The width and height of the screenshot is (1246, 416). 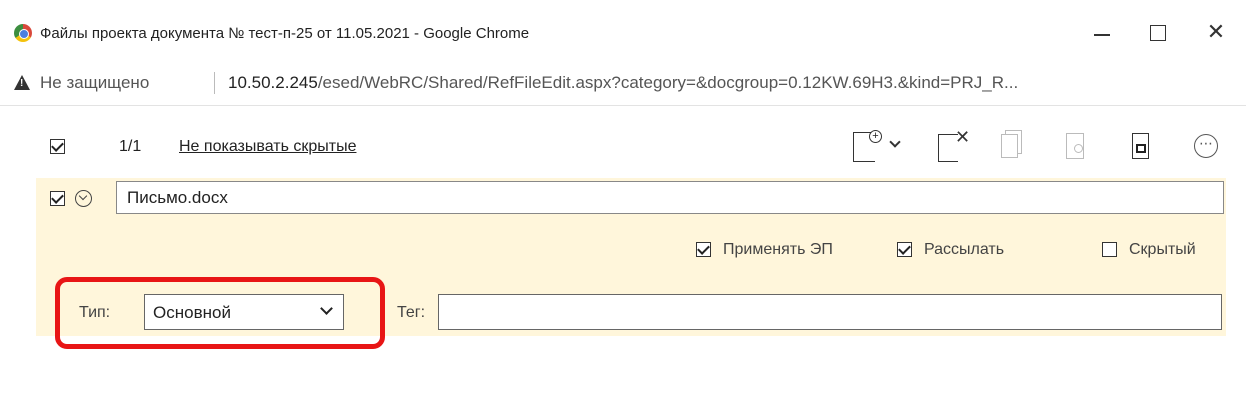 I want to click on apply-signature-checkbox, so click(x=703, y=249).